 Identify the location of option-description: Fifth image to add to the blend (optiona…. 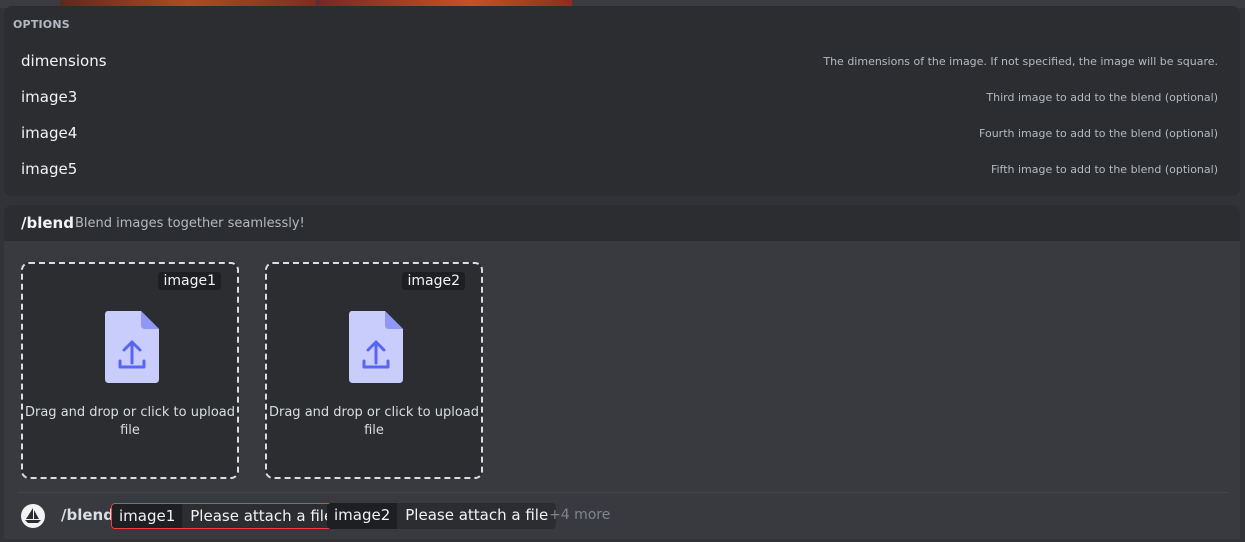
(1104, 169).